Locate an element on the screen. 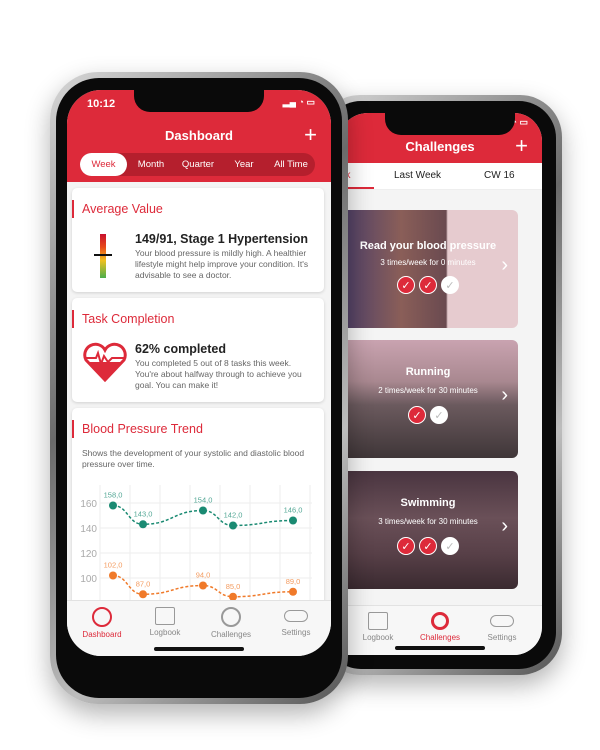 The image size is (600, 750). challenge-subtitle: 3 times/week for 30 minutes is located at coordinates (428, 521).